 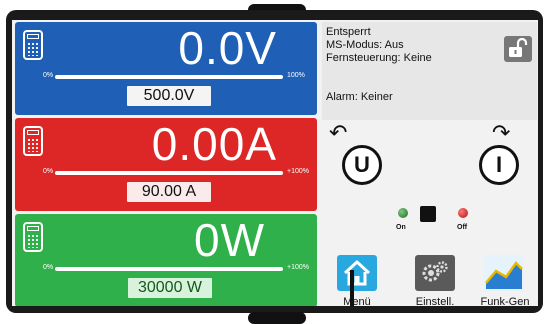 I want to click on menu-button, so click(x=357, y=273).